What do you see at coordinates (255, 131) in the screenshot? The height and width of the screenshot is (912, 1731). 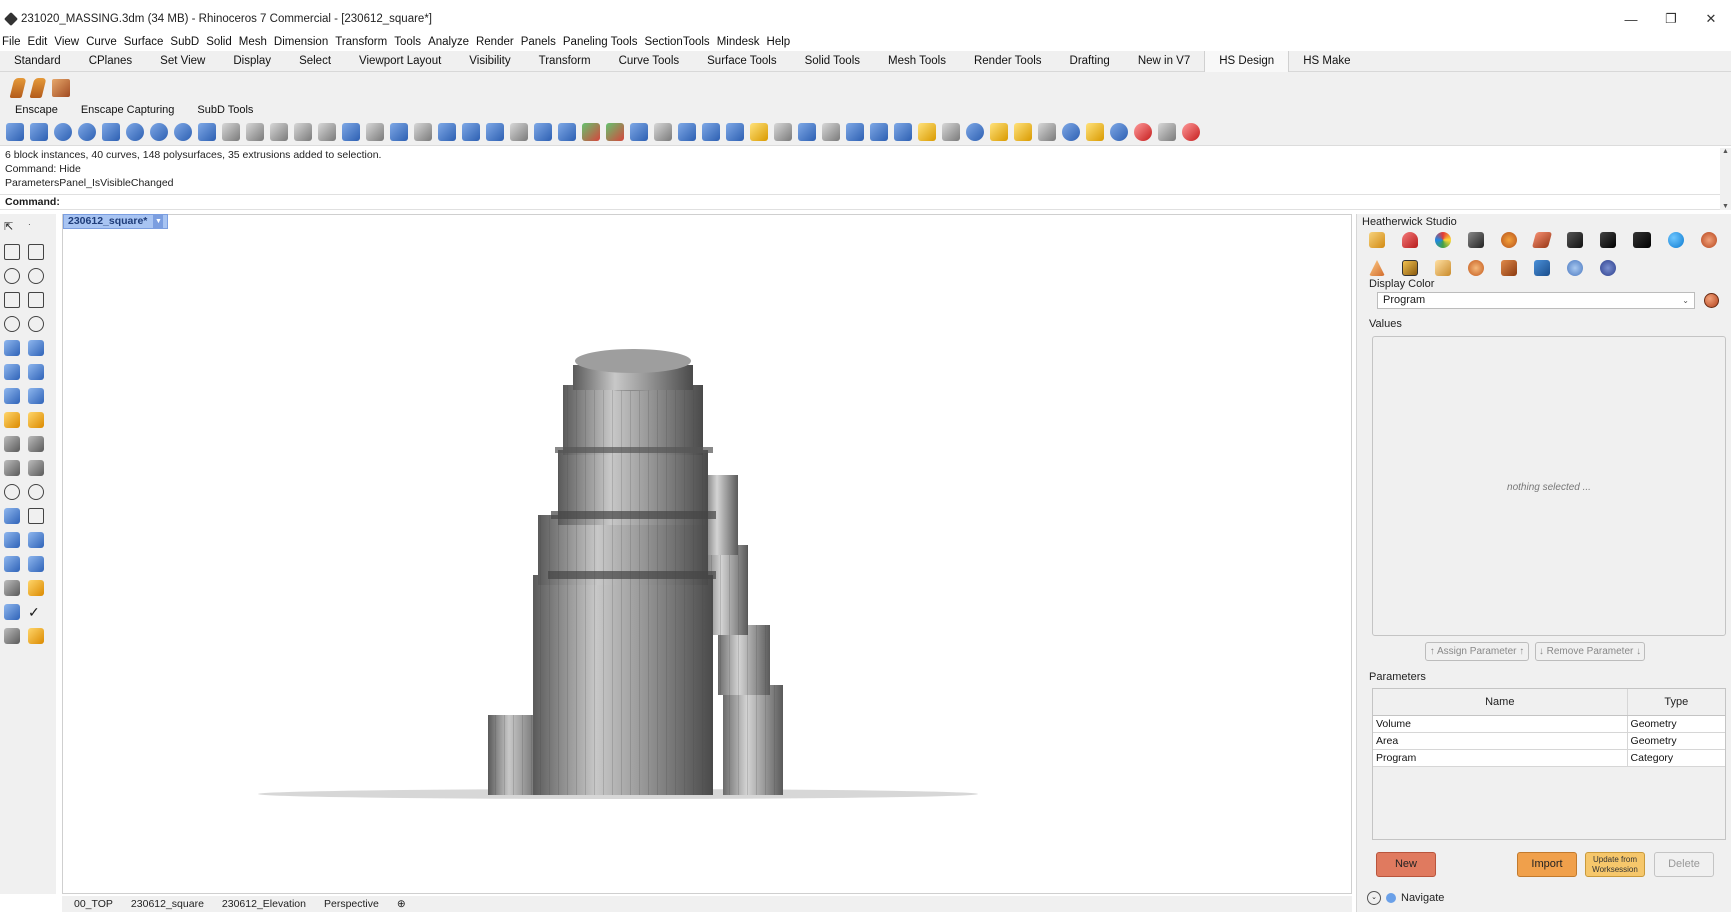 I see `subd-loft-icon` at bounding box center [255, 131].